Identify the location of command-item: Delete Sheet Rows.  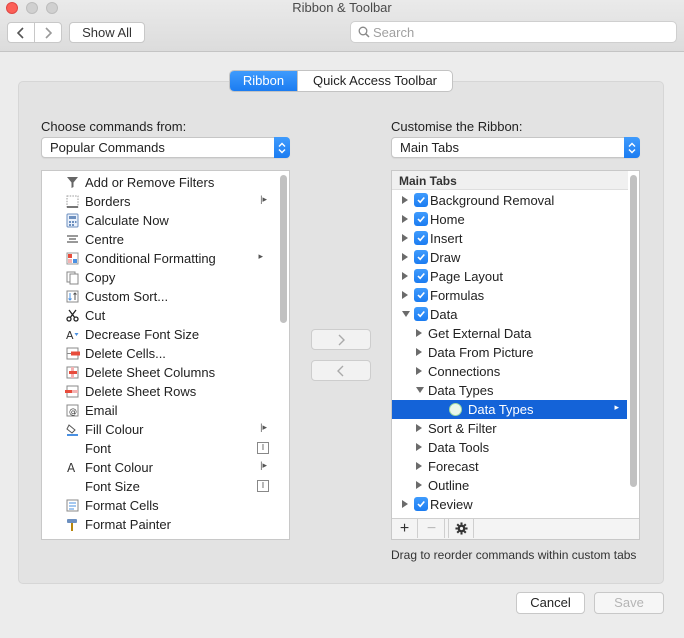
(165, 391).